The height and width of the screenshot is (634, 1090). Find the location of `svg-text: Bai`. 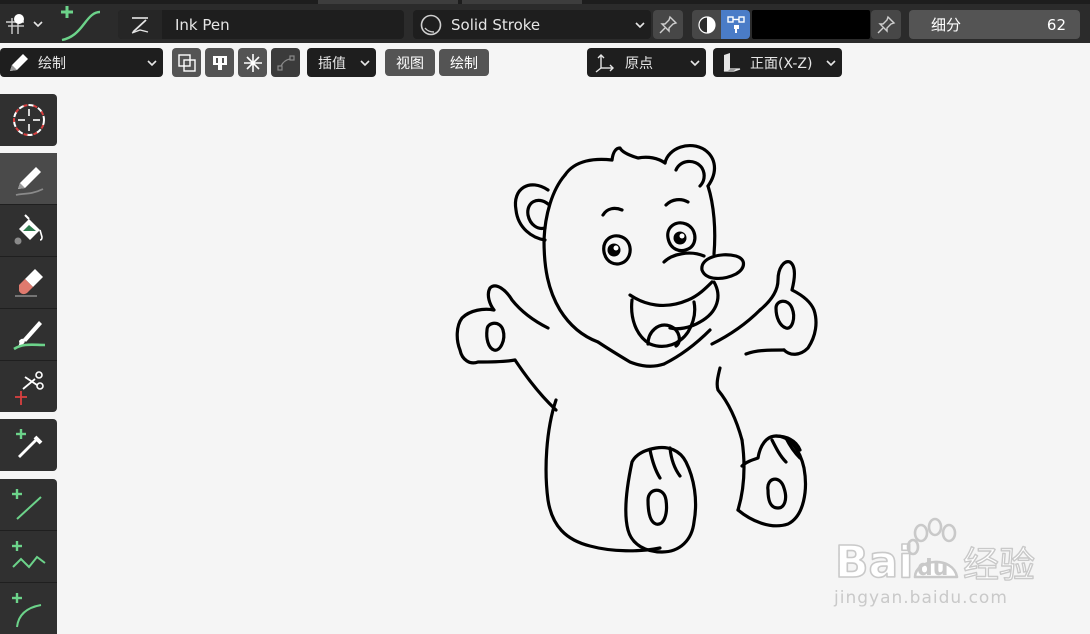

svg-text: Bai is located at coordinates (874, 562).